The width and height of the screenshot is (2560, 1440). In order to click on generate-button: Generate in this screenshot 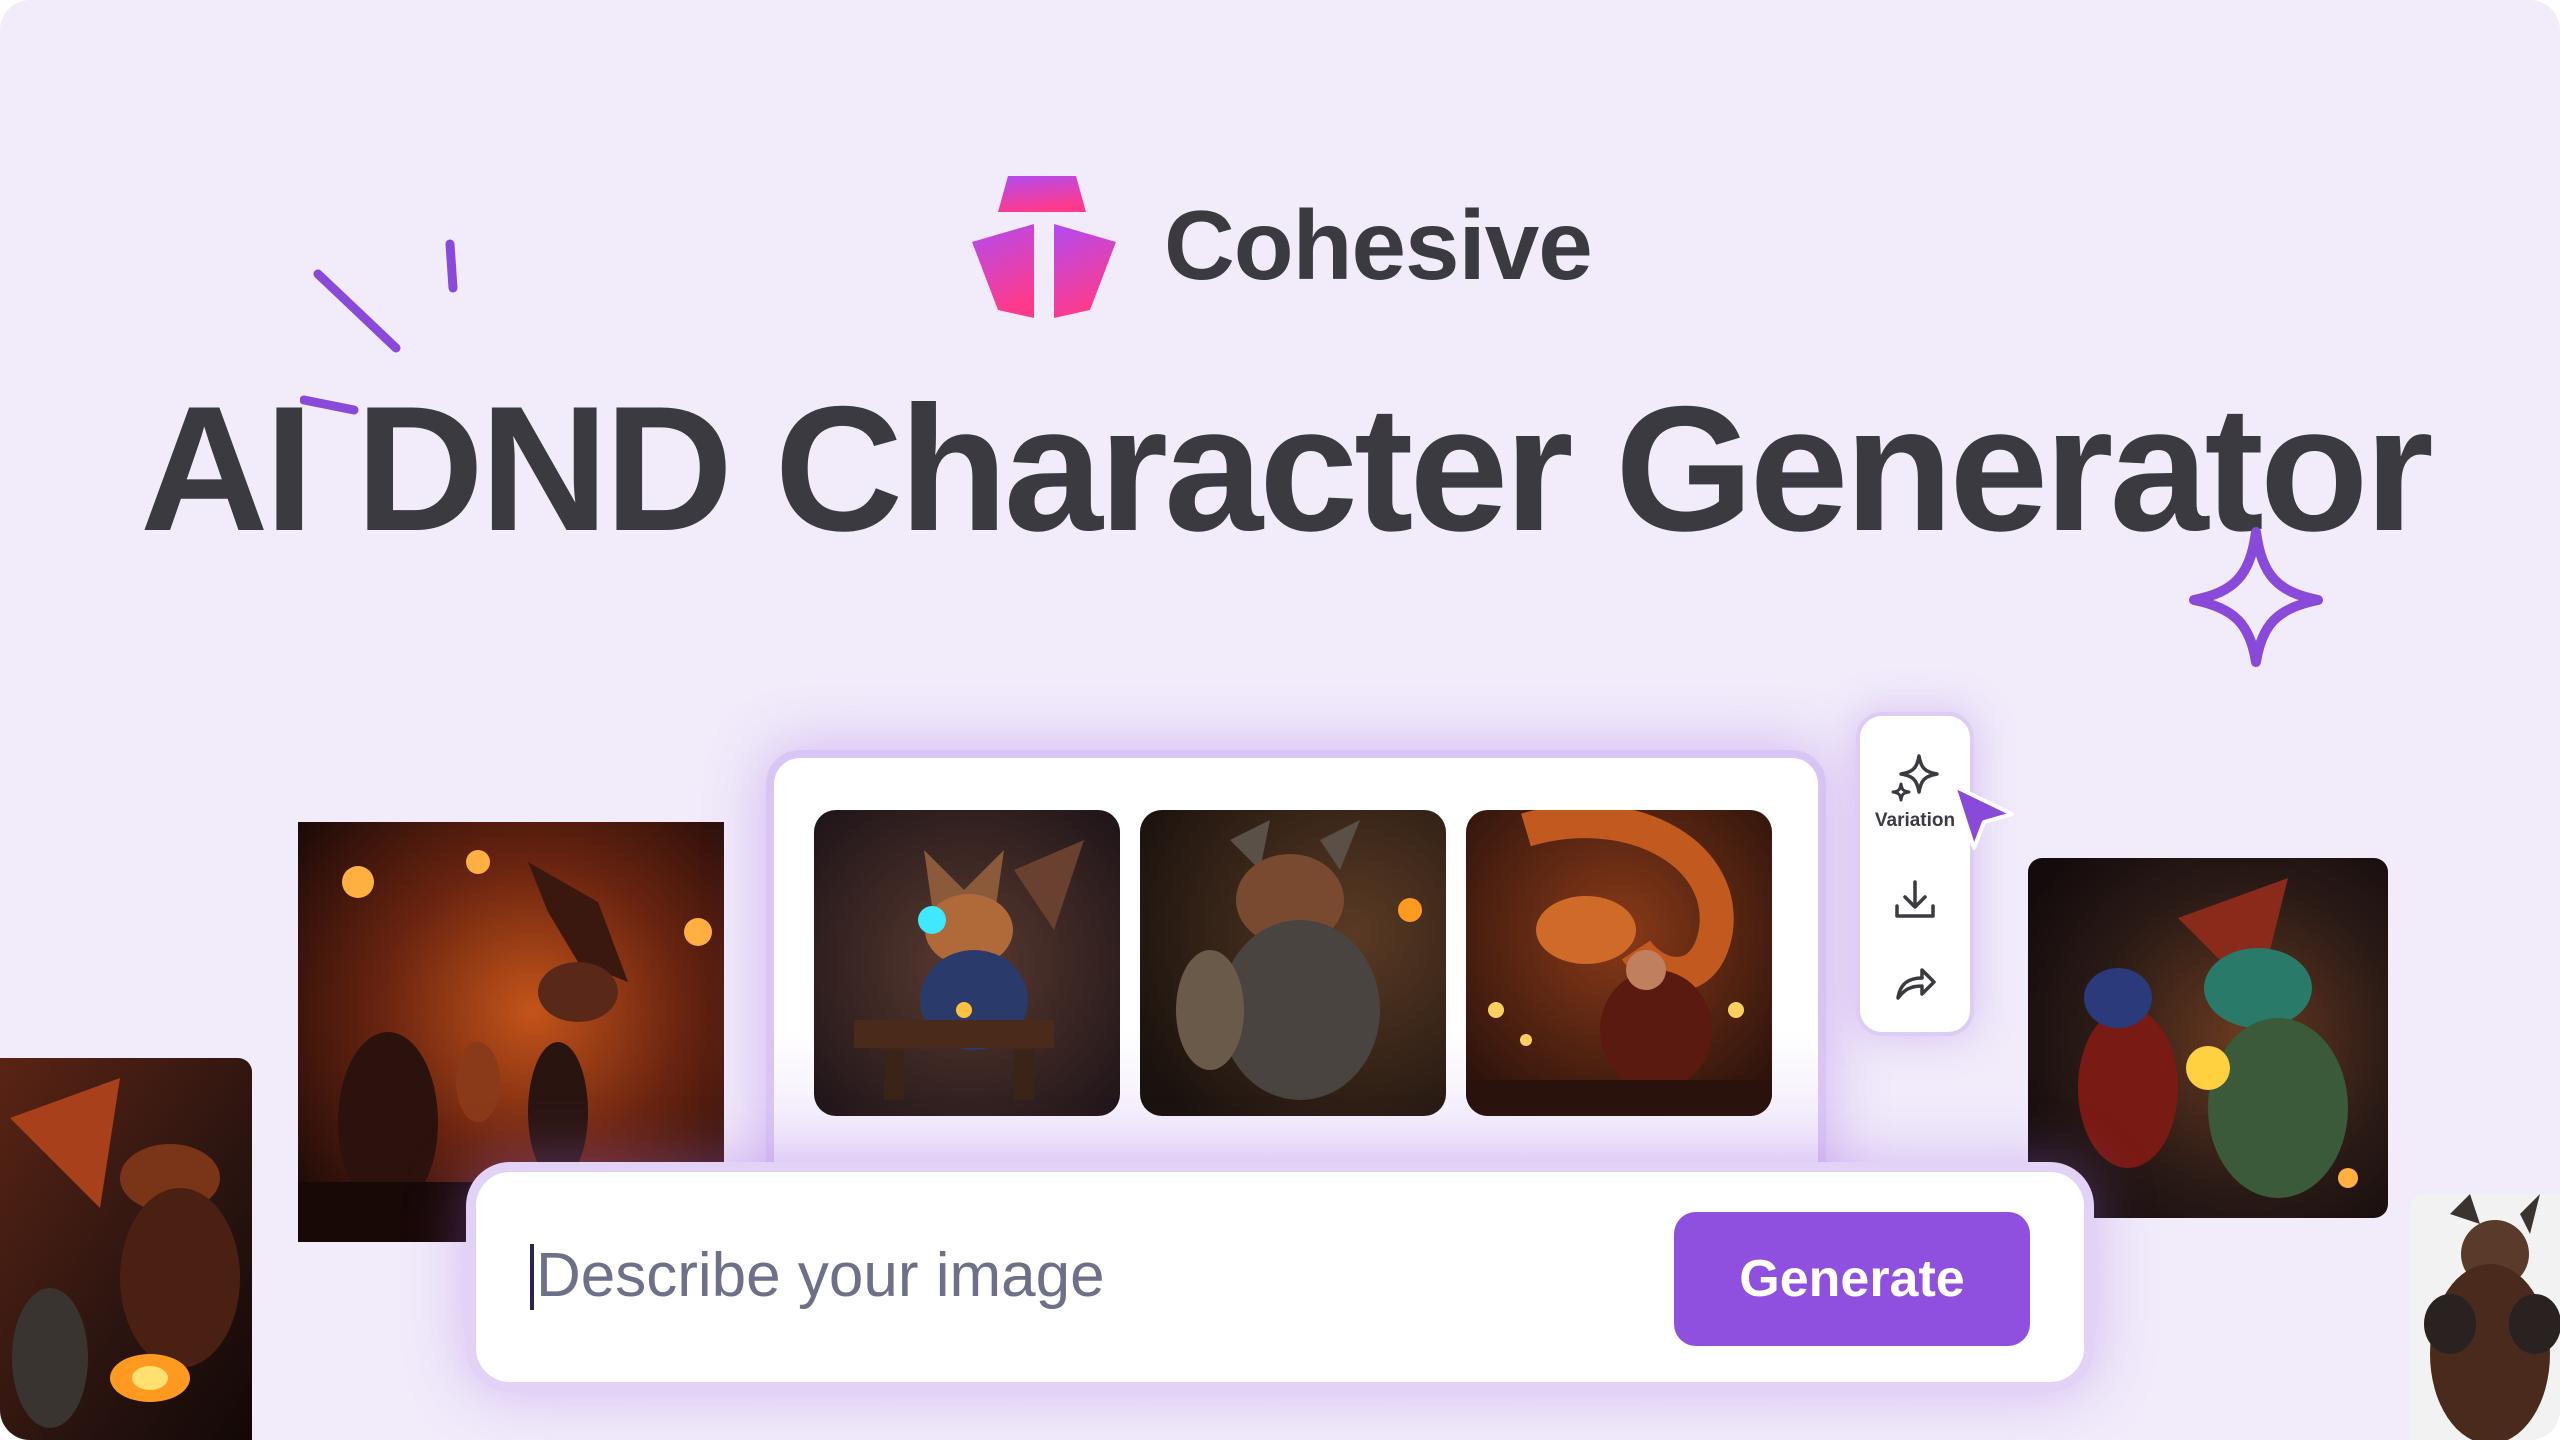, I will do `click(1852, 1279)`.